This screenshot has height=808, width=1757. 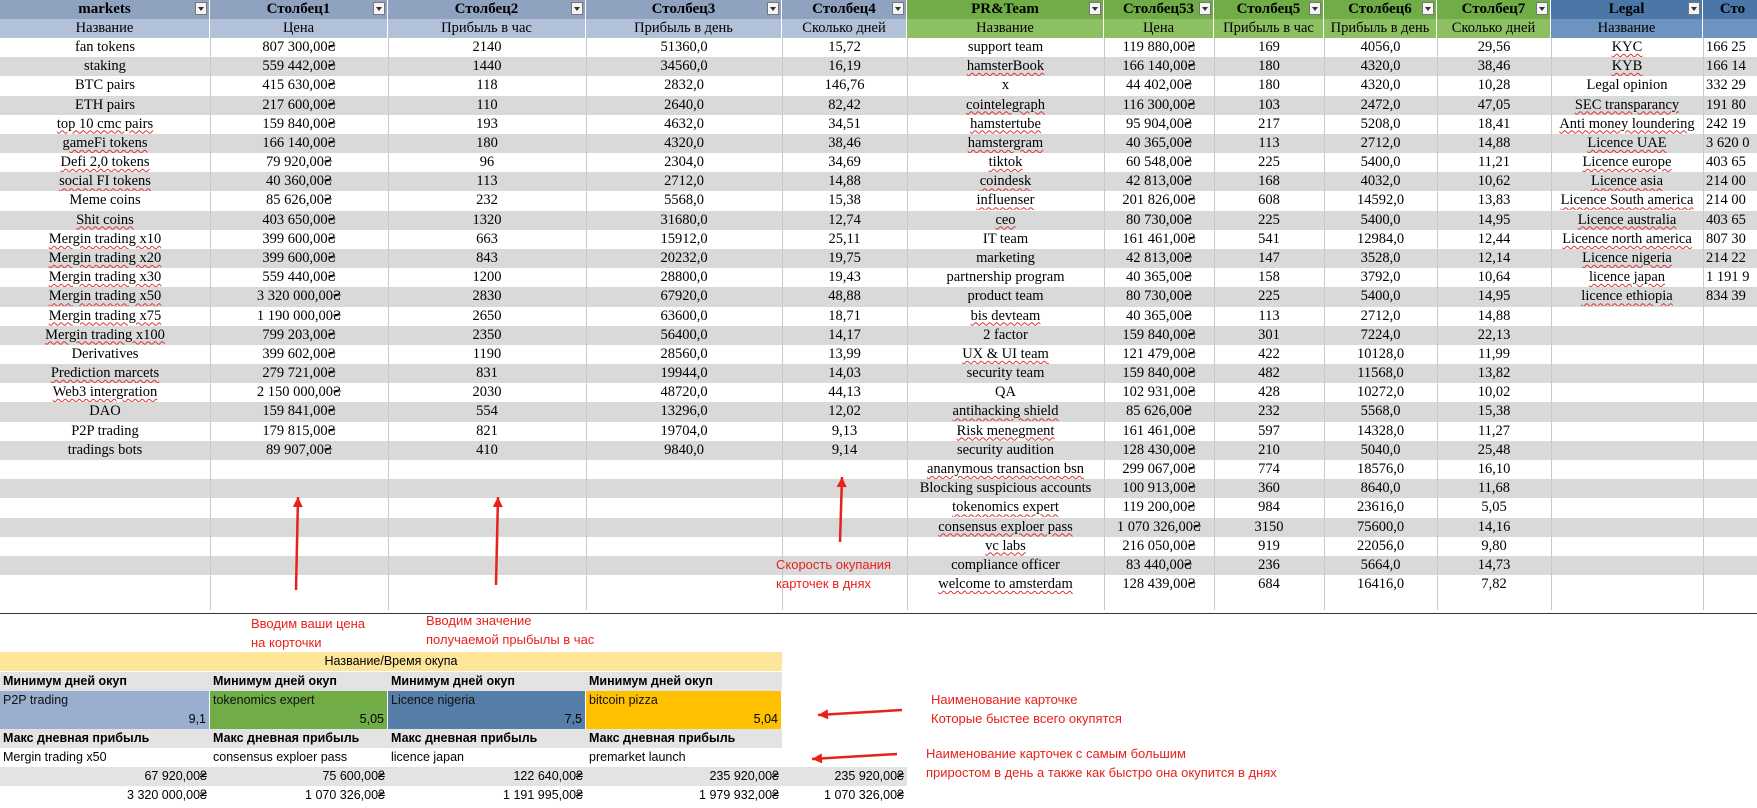 I want to click on prteam-cell-r19-c1: 85 626,00₴, so click(x=1159, y=411).